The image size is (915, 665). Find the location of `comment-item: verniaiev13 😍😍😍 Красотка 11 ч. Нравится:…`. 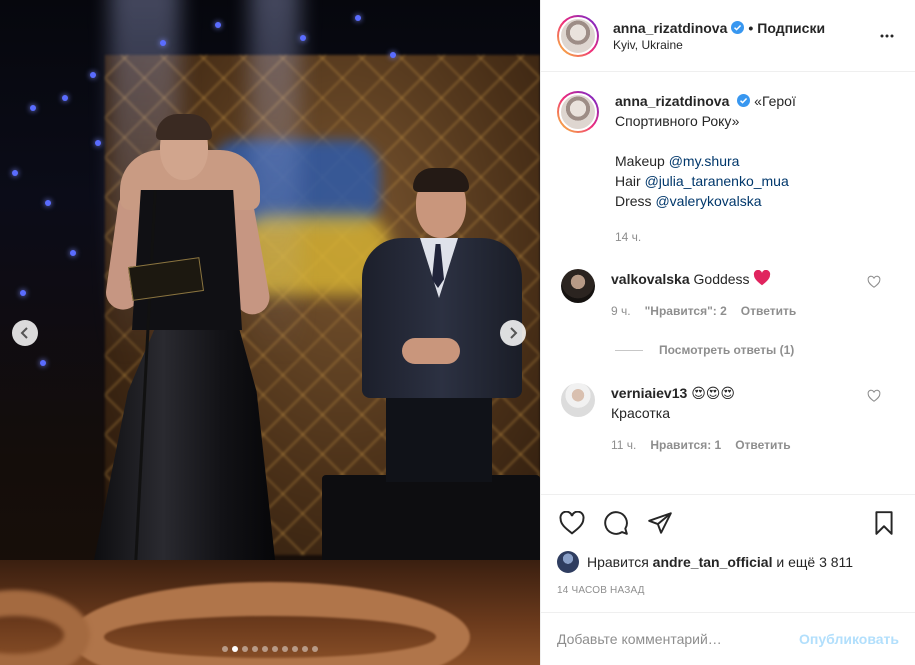

comment-item: verniaiev13 😍😍😍 Красотка 11 ч. Нравится:… is located at coordinates (728, 419).